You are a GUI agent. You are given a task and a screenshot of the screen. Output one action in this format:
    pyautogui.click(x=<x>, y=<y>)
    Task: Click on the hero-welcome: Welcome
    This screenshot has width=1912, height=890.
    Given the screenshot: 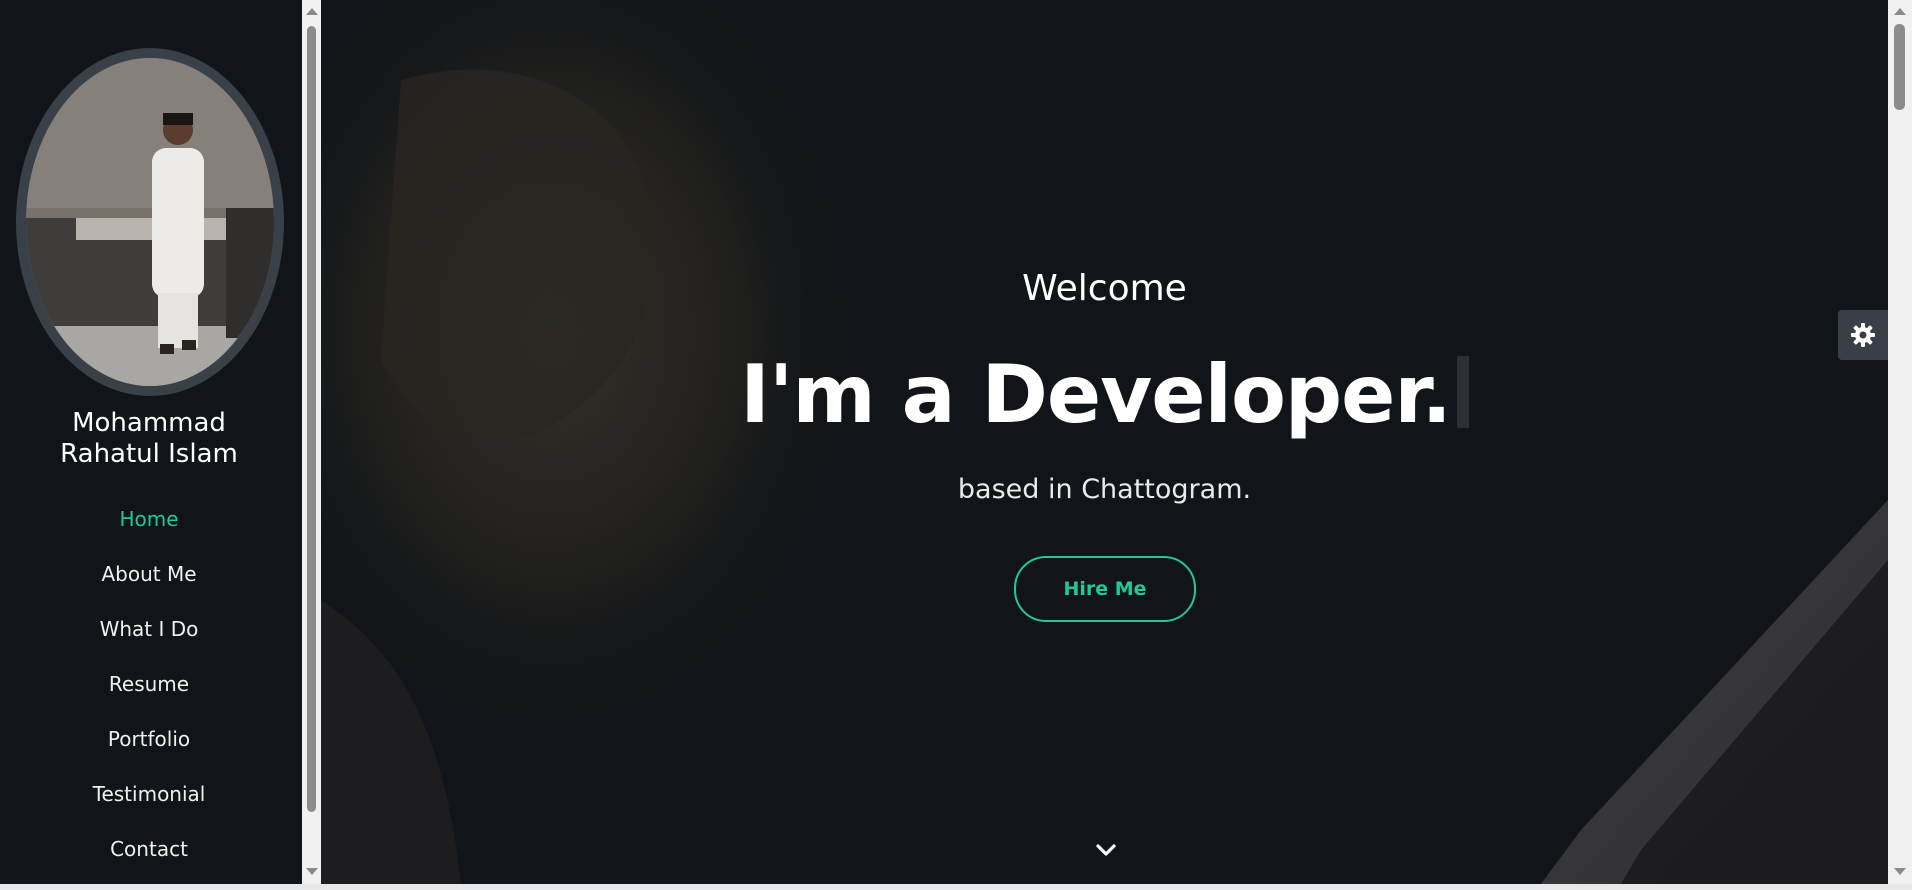 What is the action you would take?
    pyautogui.click(x=1104, y=288)
    